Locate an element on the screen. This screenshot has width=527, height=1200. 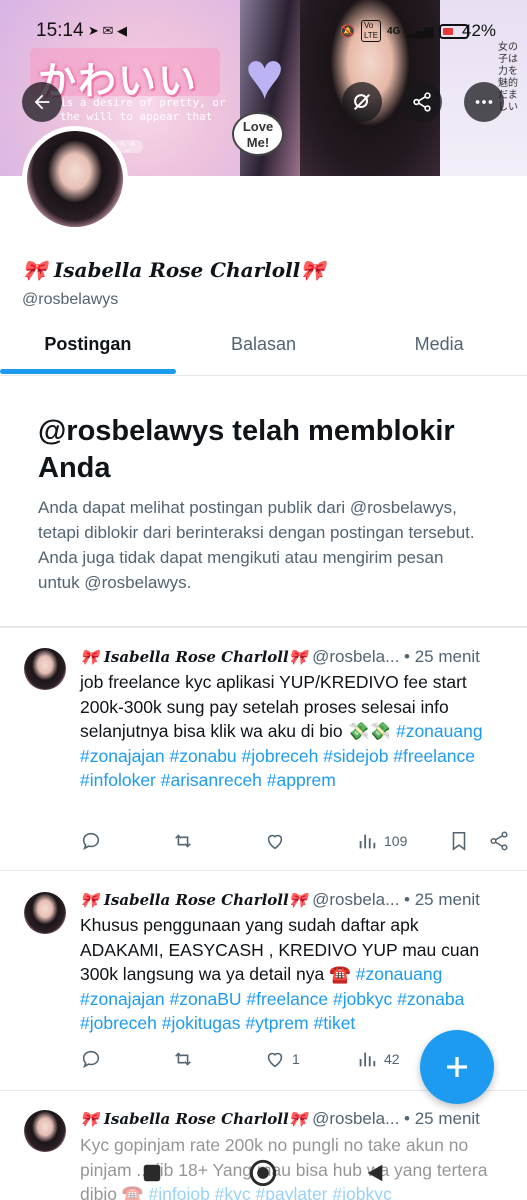
navigation-arrow-icon: ➤ ✉ ◀ is located at coordinates (108, 30).